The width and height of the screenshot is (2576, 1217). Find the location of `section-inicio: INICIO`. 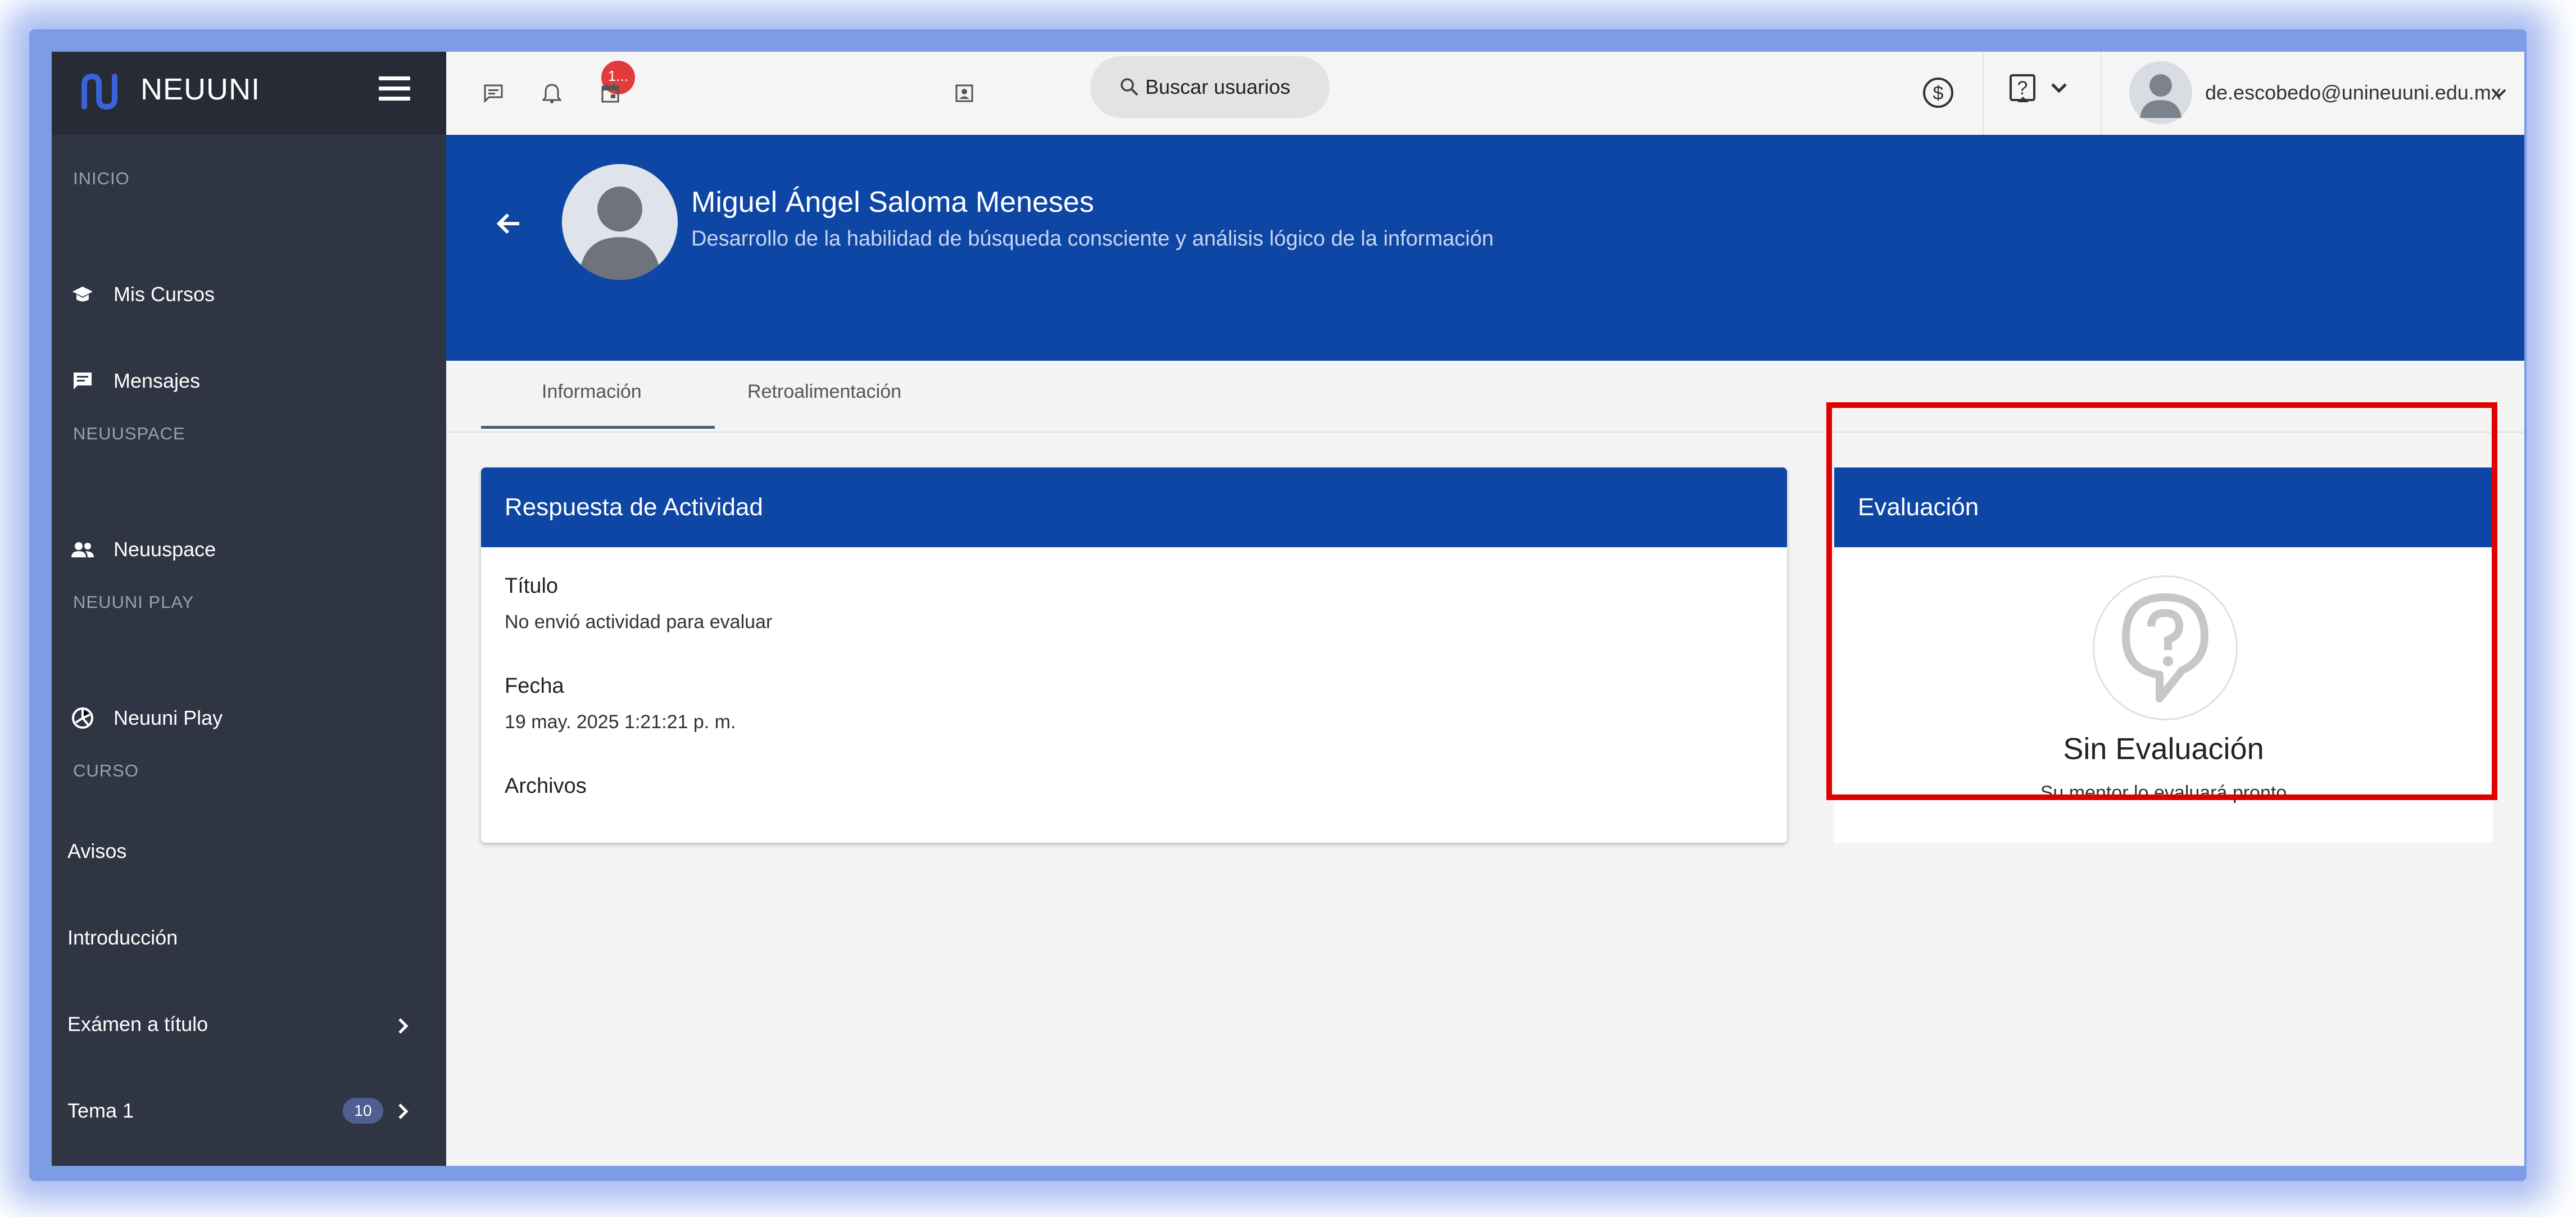

section-inicio: INICIO is located at coordinates (101, 178).